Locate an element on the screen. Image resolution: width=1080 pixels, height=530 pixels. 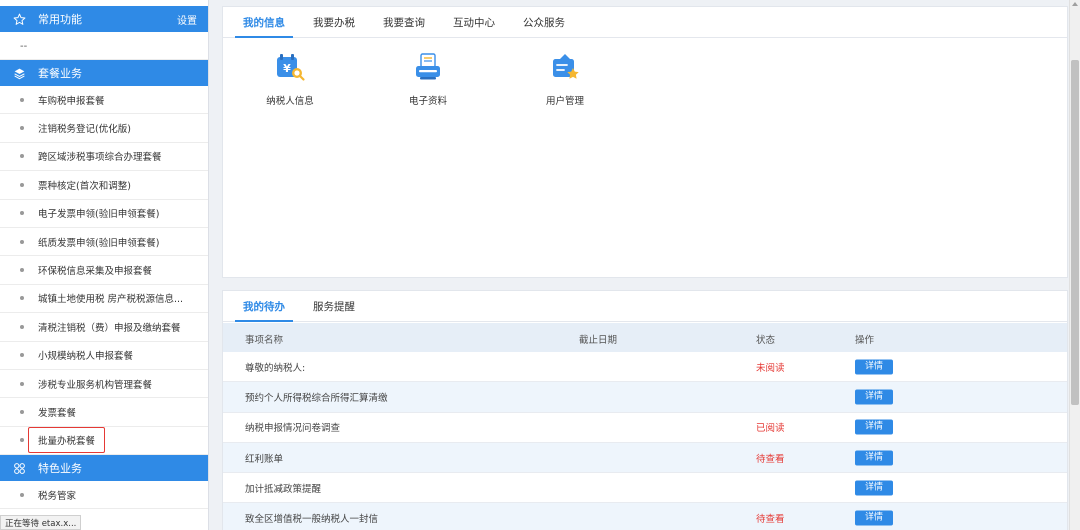
todo-tabs: 我的待办 服务提醒 is located at coordinates (645, 306).